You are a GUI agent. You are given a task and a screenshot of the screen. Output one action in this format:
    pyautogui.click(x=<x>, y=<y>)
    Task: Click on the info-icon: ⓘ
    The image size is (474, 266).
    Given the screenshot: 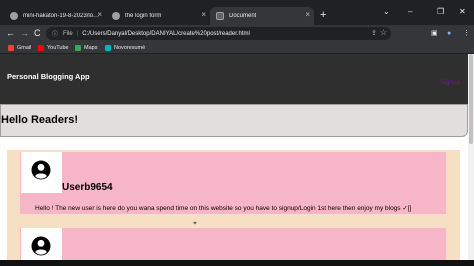 What is the action you would take?
    pyautogui.click(x=55, y=33)
    